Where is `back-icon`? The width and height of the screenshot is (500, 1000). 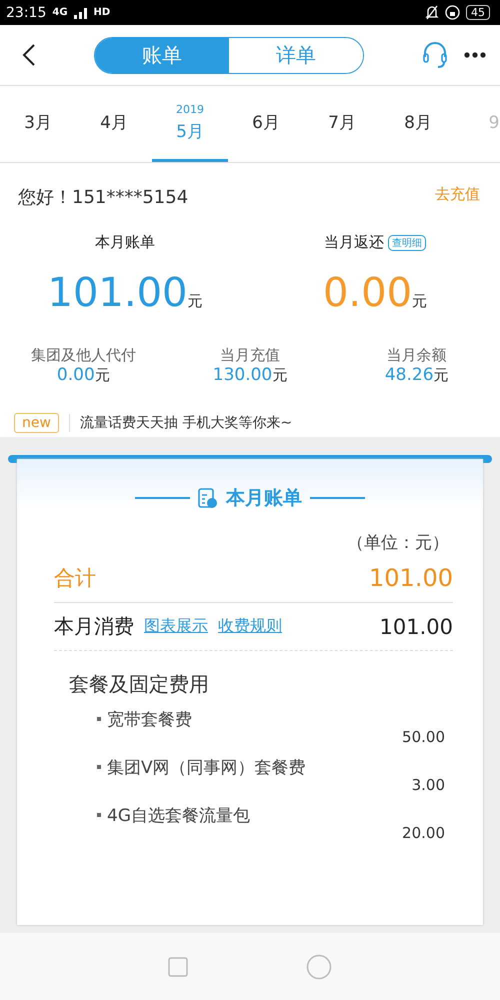
back-icon is located at coordinates (29, 55).